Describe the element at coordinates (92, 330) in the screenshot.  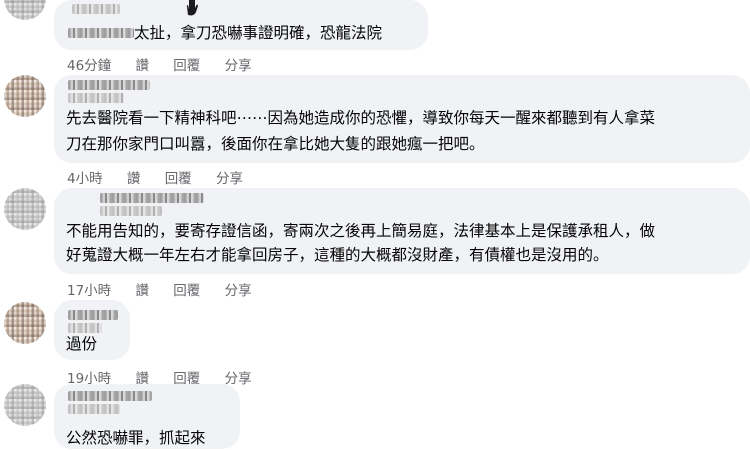
I see `comment-bubble: 過份` at that location.